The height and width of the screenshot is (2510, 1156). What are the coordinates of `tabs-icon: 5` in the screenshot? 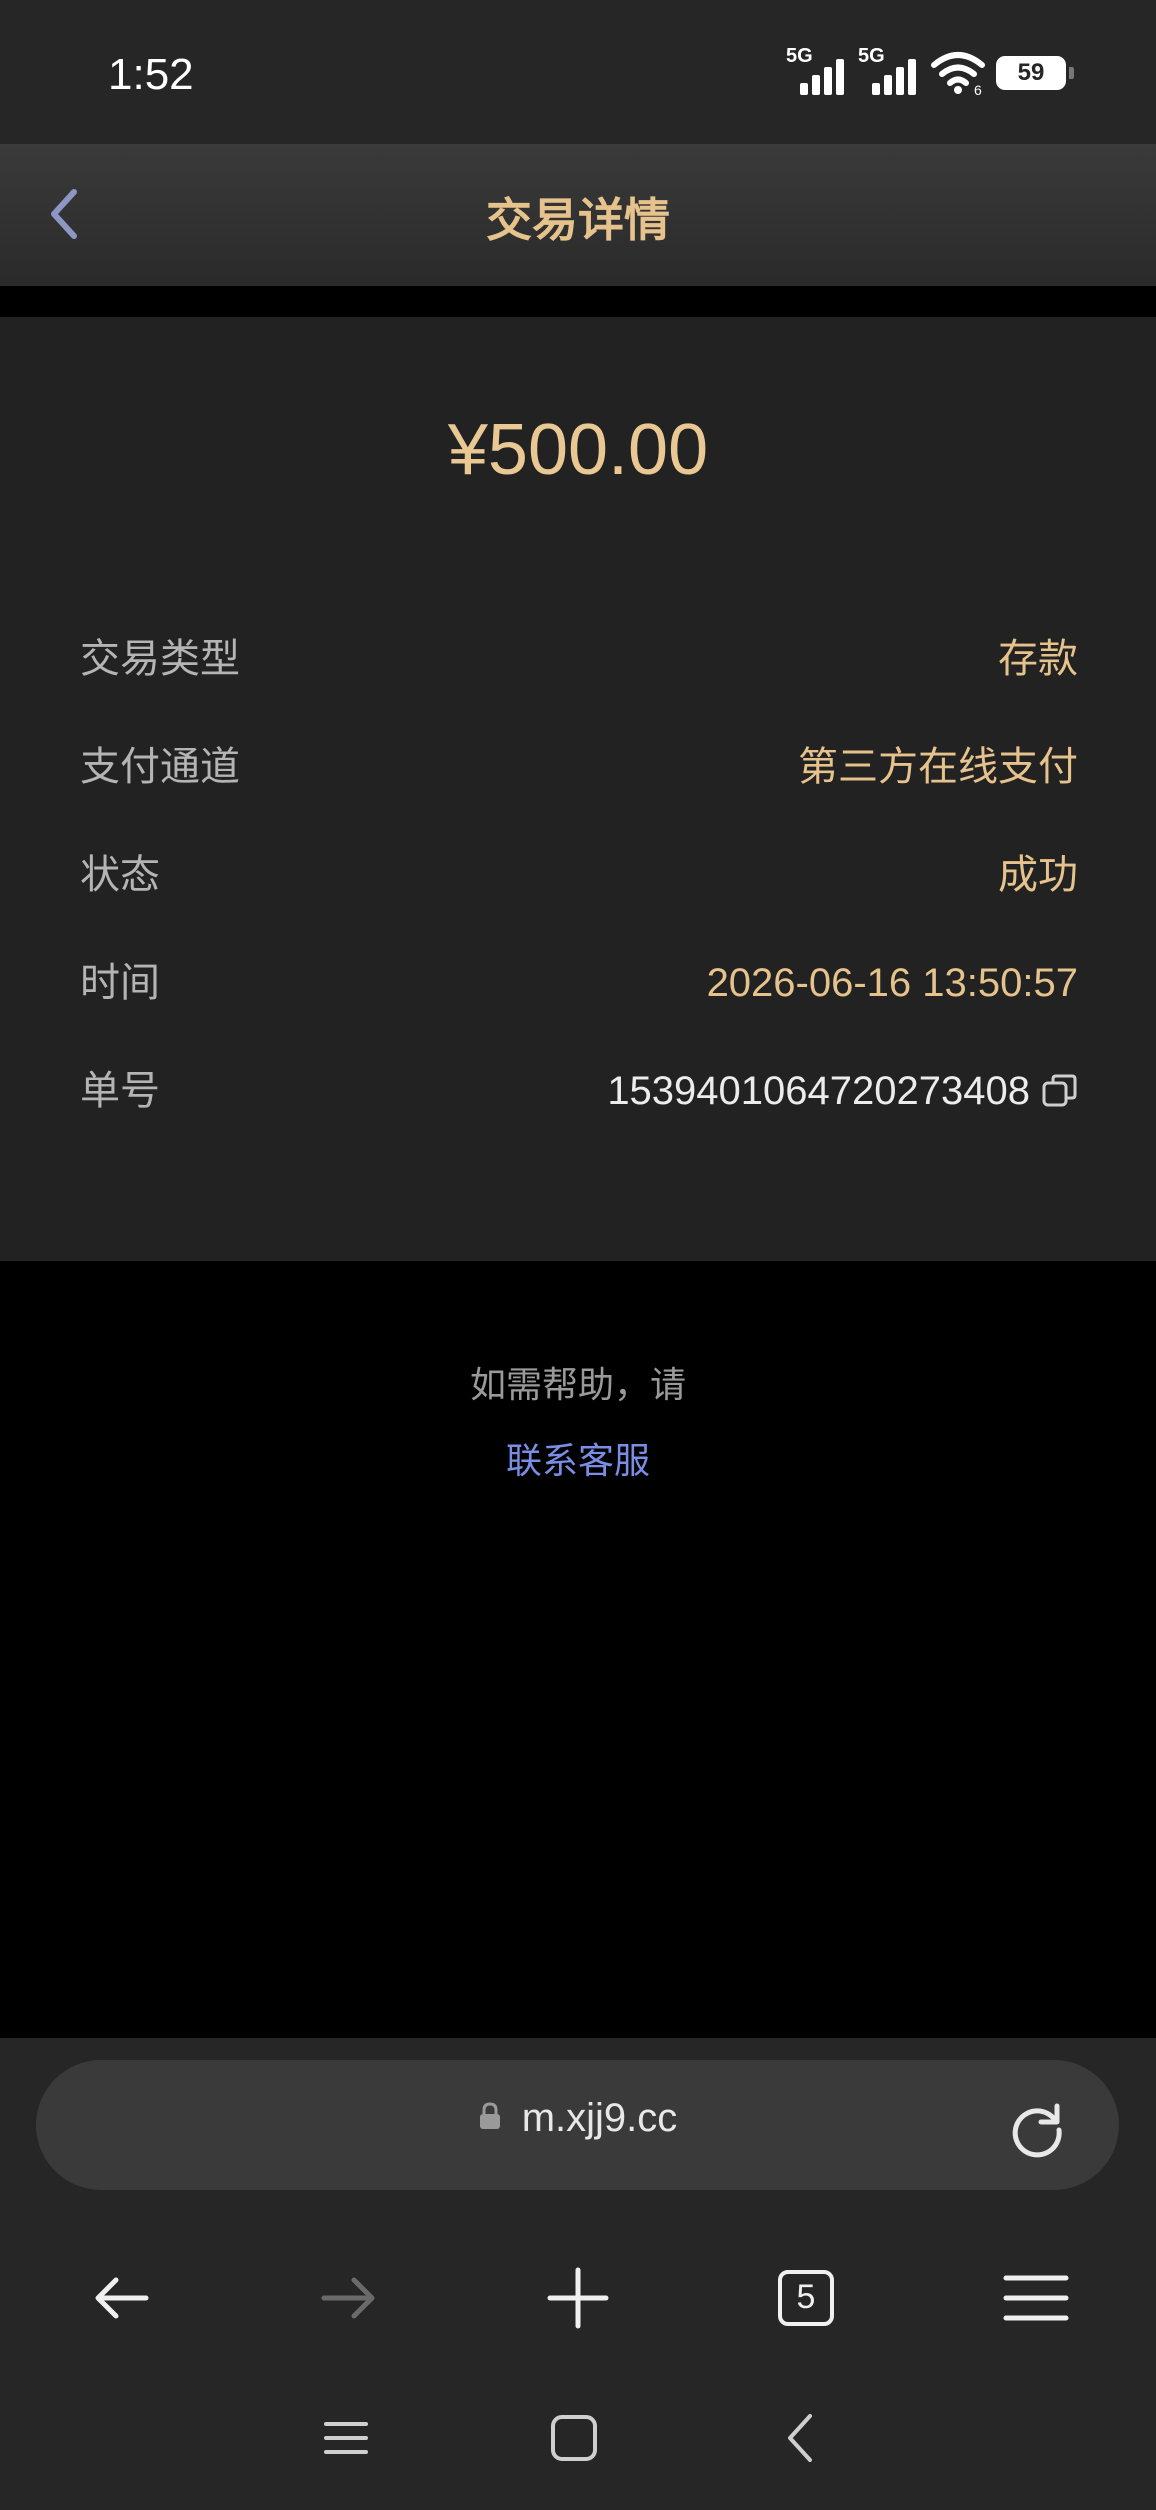 It's located at (806, 2298).